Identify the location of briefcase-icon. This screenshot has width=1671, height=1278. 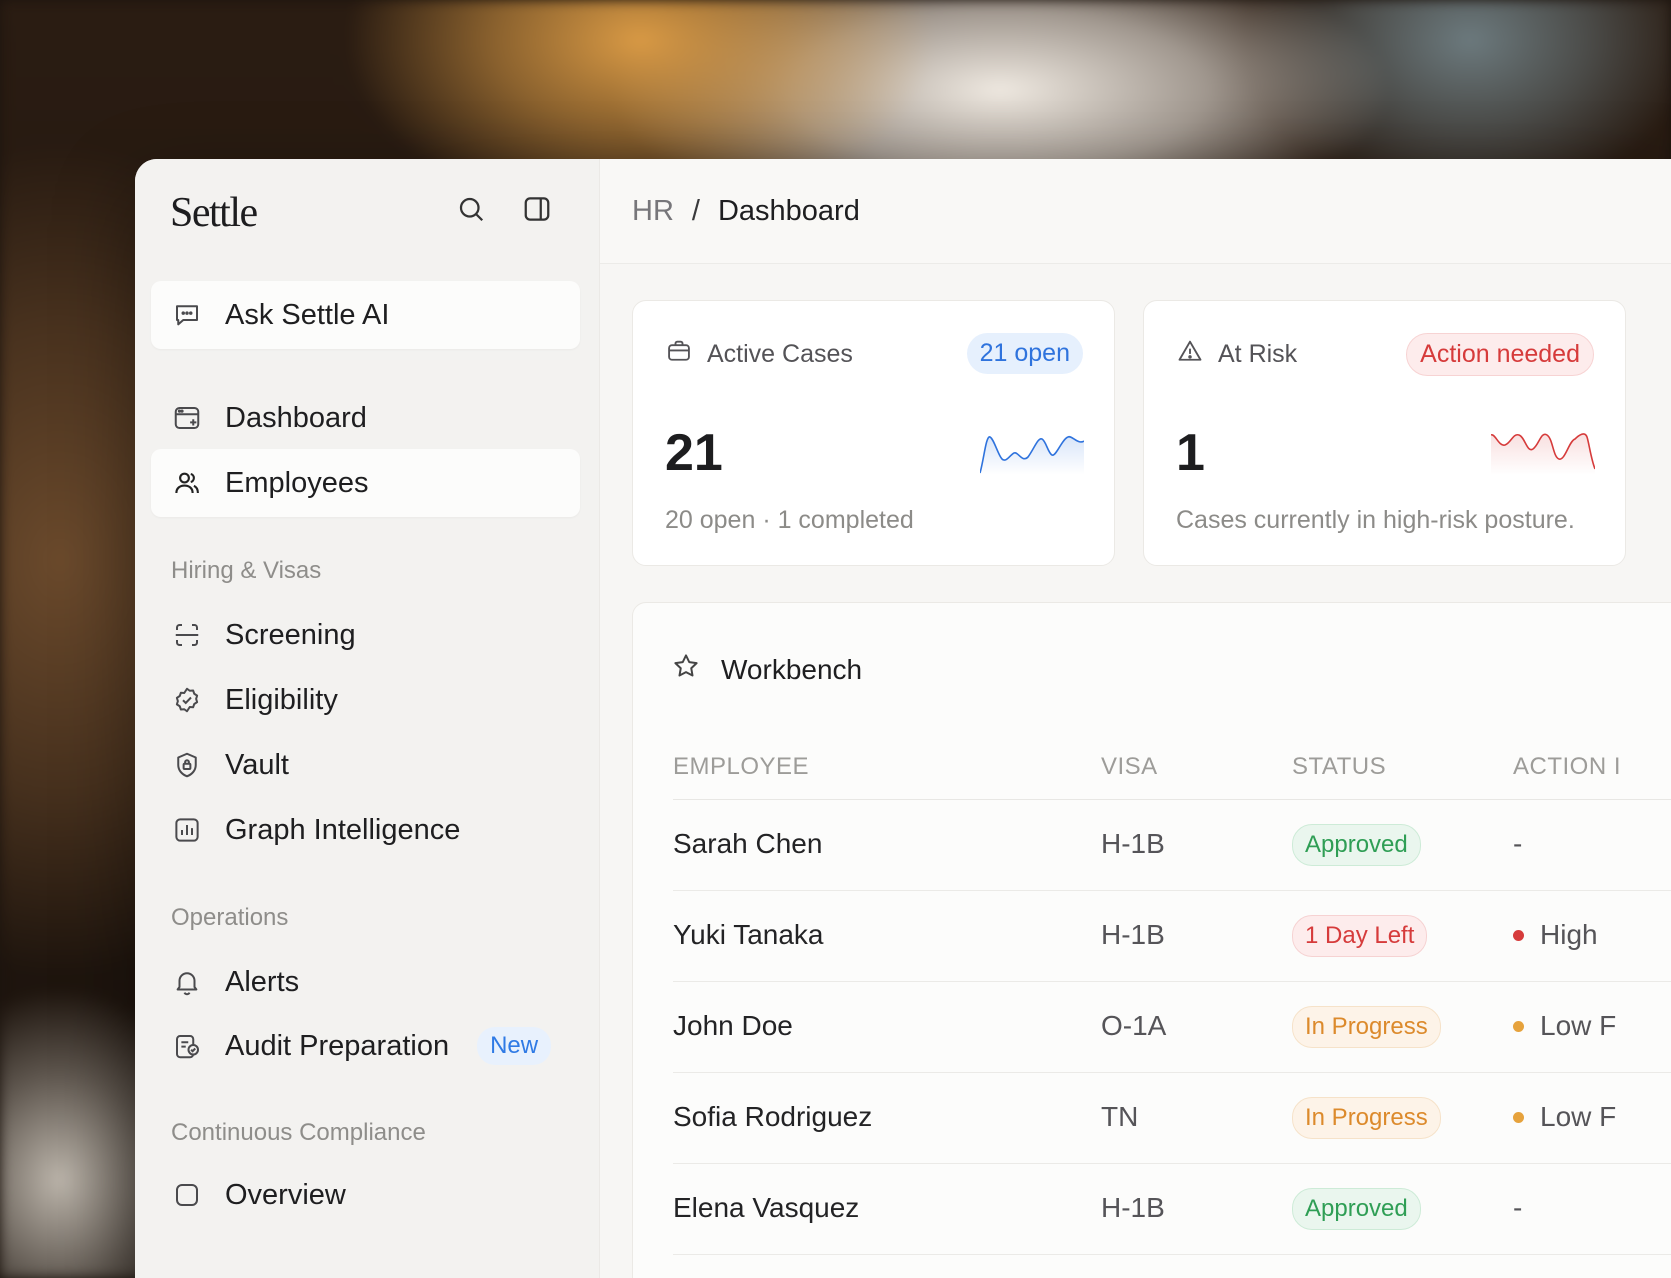
(679, 354).